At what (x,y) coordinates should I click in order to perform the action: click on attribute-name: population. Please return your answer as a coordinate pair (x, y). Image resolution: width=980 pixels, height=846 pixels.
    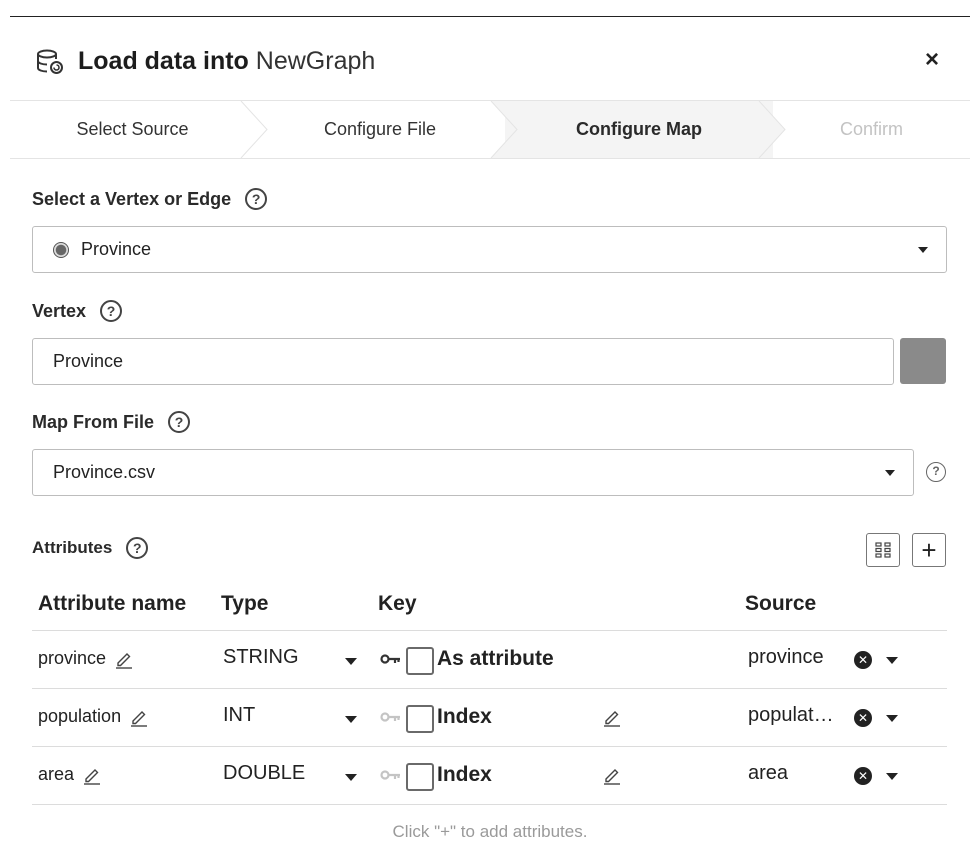
    Looking at the image, I should click on (80, 716).